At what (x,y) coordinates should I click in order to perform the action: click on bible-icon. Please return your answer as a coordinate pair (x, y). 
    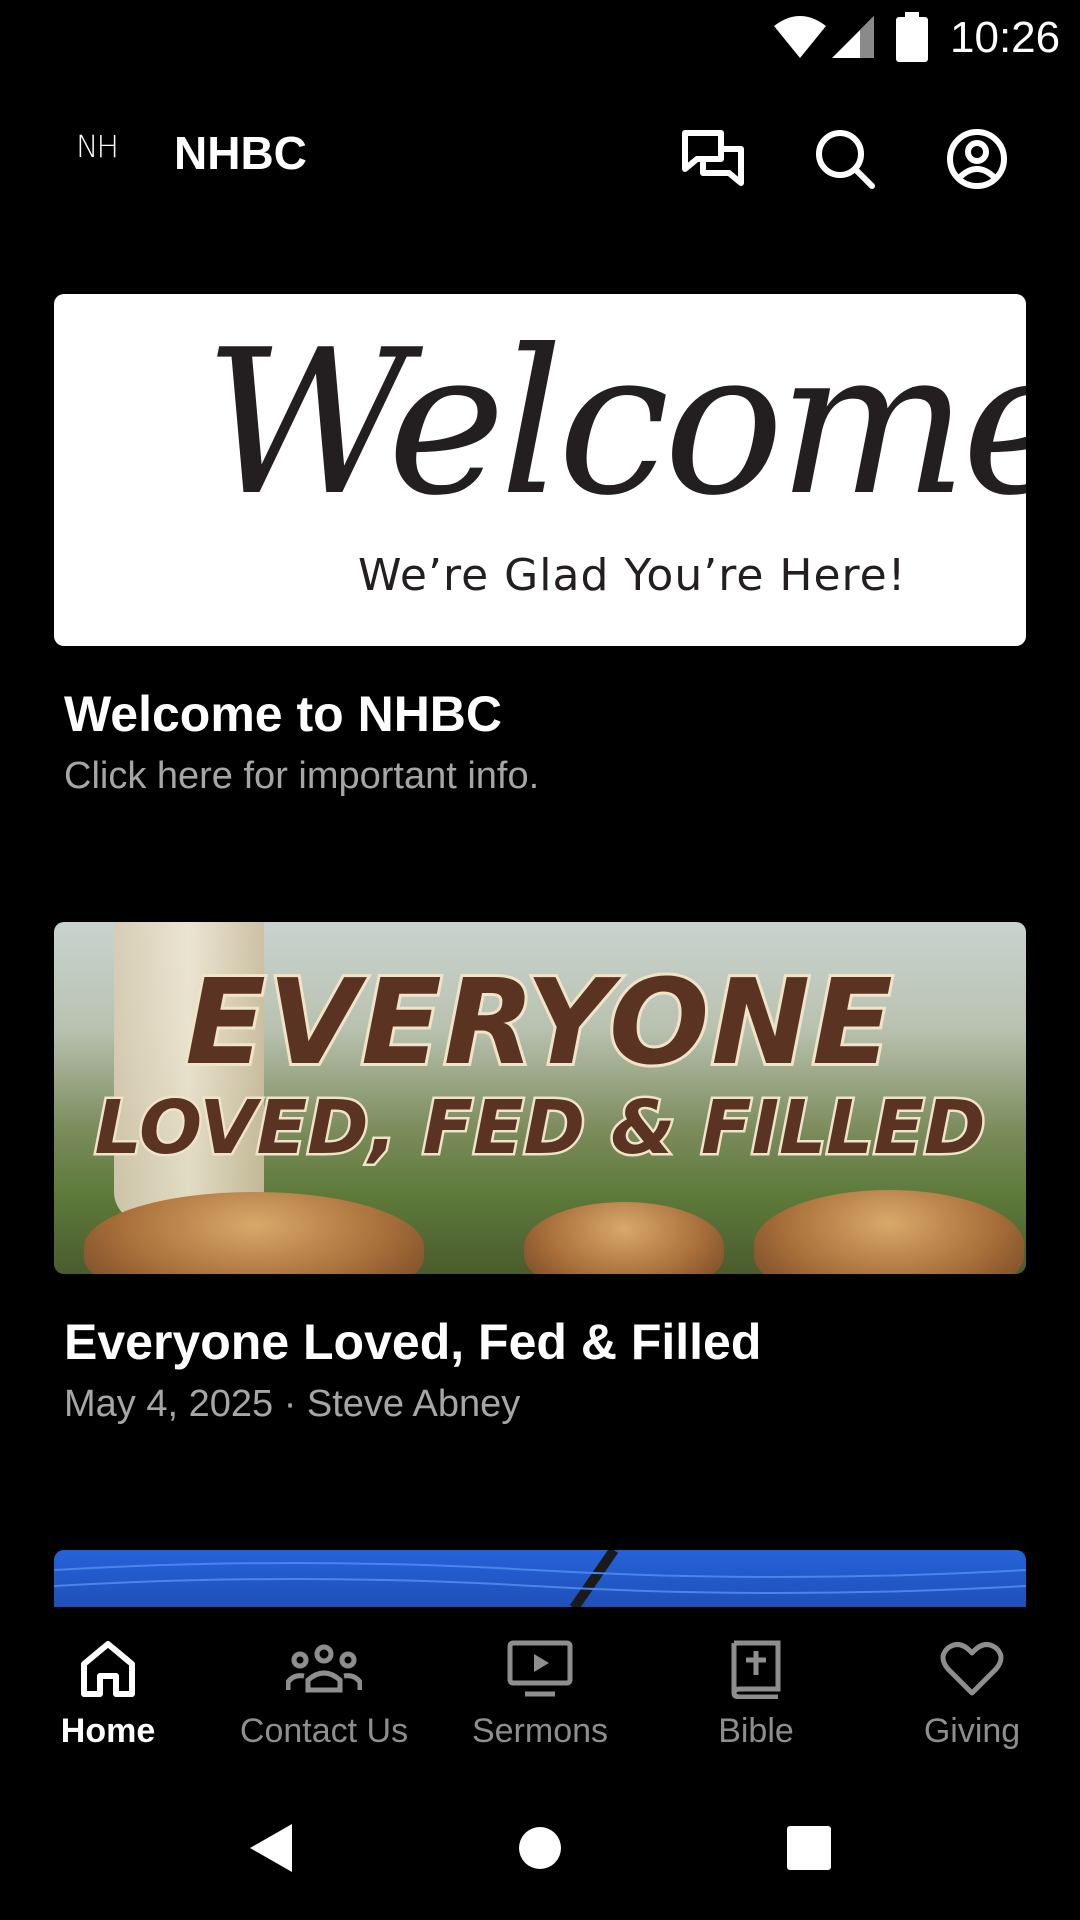
    Looking at the image, I should click on (756, 1669).